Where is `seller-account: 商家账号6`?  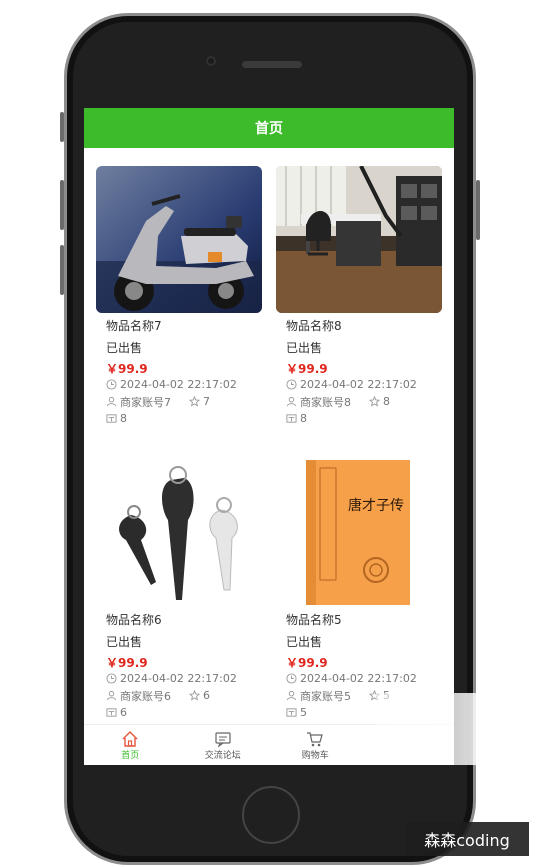 seller-account: 商家账号6 is located at coordinates (145, 696).